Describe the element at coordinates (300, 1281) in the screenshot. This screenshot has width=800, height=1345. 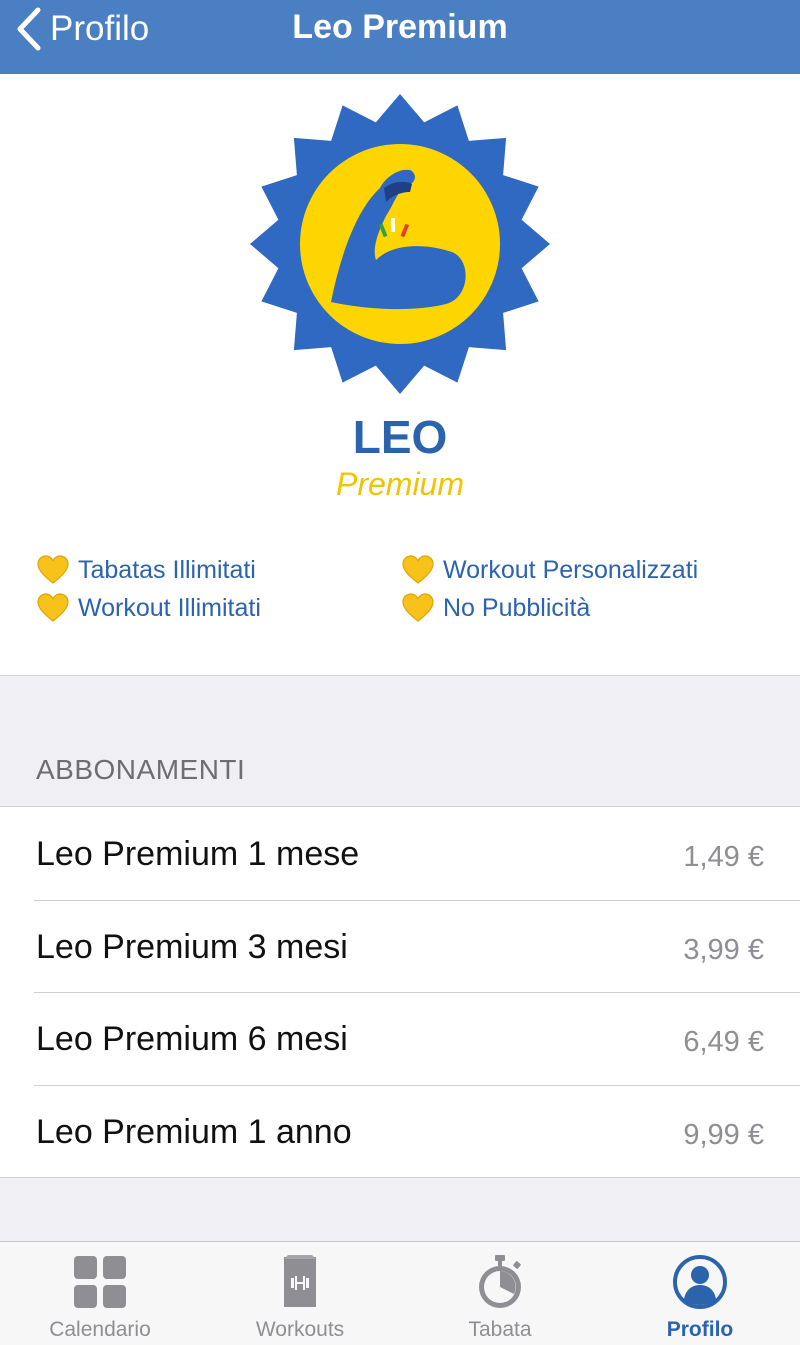
I see `dumbbell-icon` at that location.